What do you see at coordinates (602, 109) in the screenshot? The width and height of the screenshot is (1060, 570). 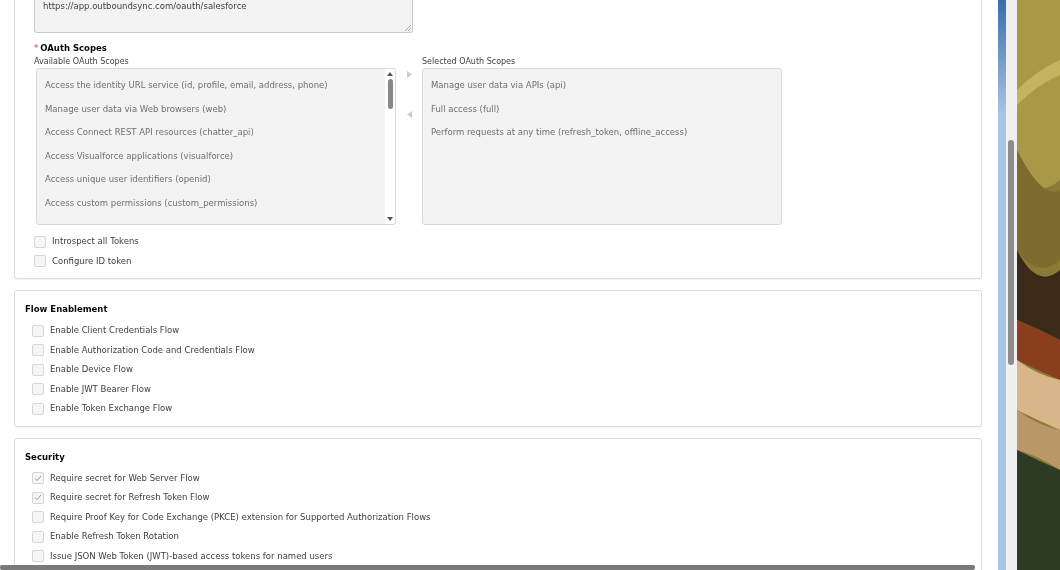 I see `scope-option: Full access (full)` at bounding box center [602, 109].